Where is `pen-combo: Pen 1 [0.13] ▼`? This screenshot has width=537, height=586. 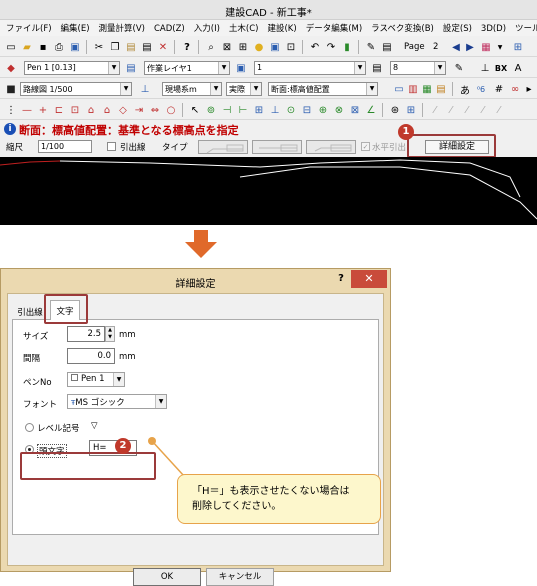 pen-combo: Pen 1 [0.13] ▼ is located at coordinates (72, 68).